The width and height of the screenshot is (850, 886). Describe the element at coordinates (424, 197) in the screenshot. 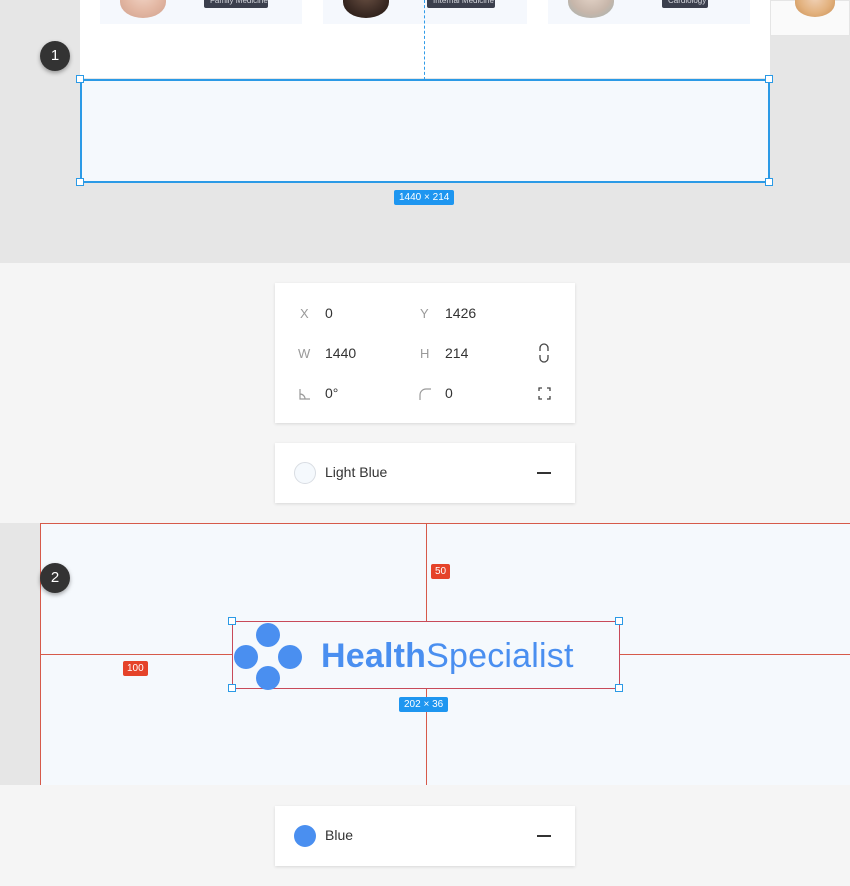

I see `dimension-label: 1440 × 214` at that location.